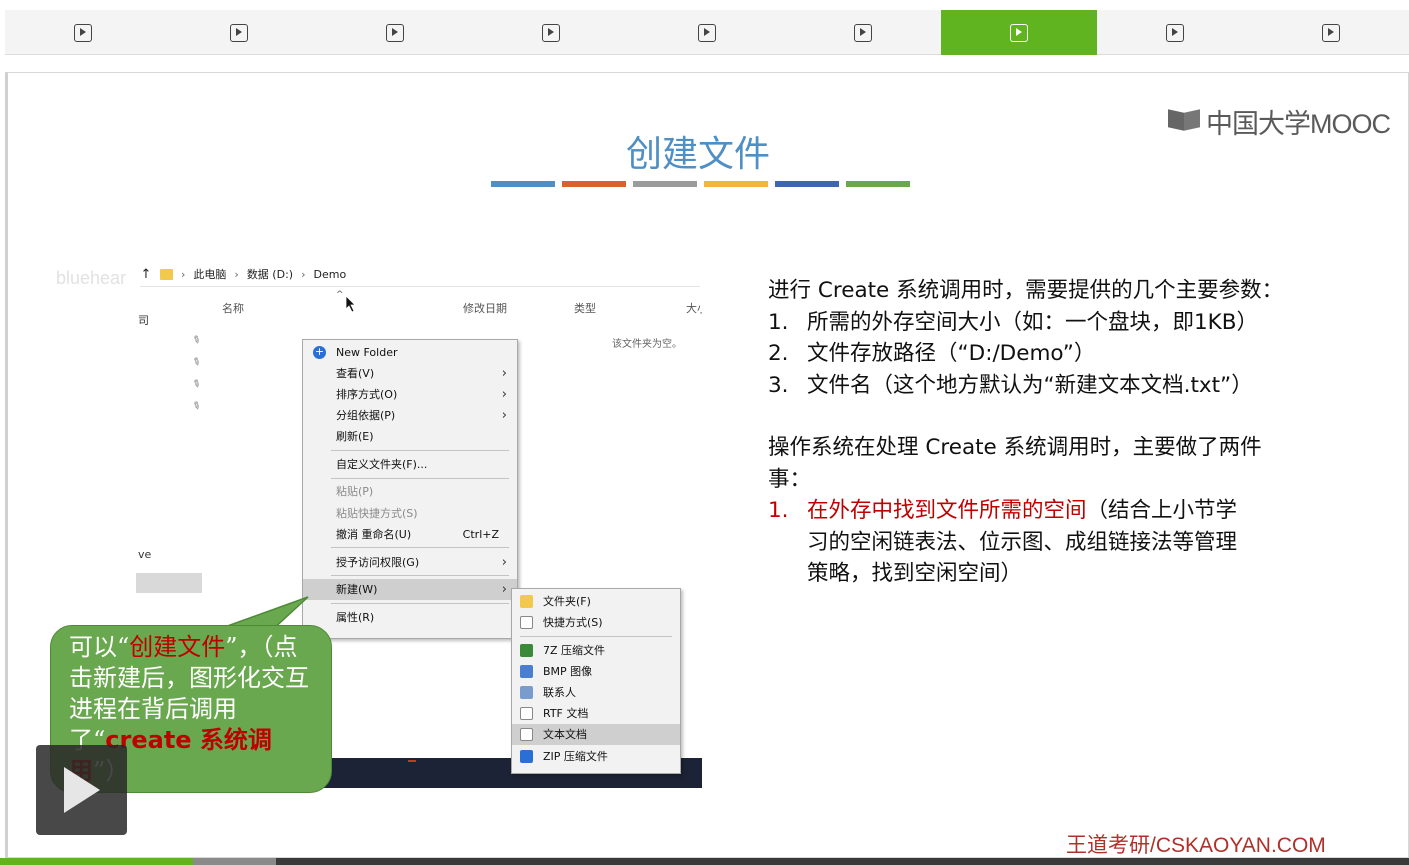  Describe the element at coordinates (596, 713) in the screenshot. I see `submenu-item-rtf: RTF 文档` at that location.